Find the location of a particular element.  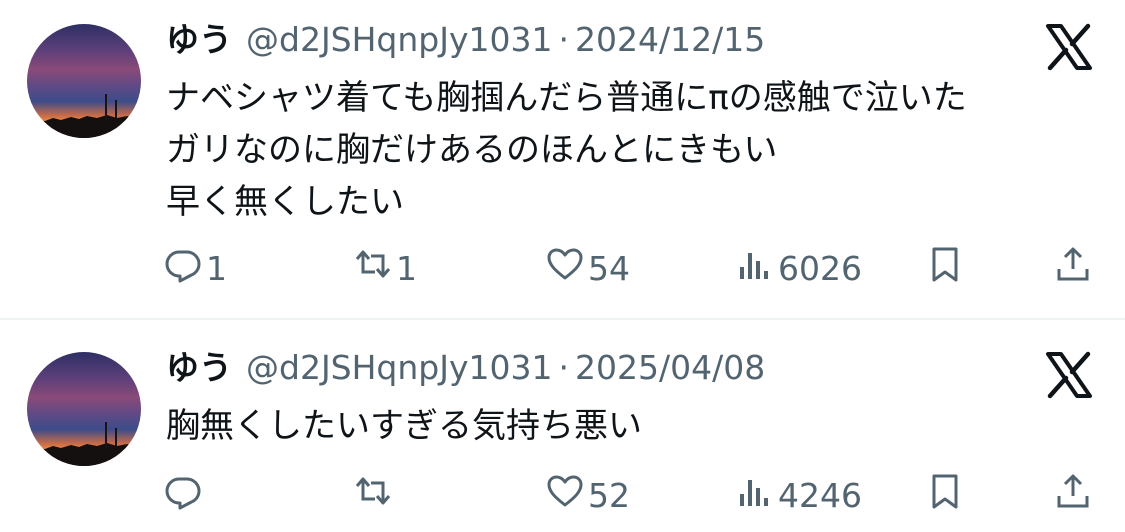

views-count: 6026 is located at coordinates (820, 268).